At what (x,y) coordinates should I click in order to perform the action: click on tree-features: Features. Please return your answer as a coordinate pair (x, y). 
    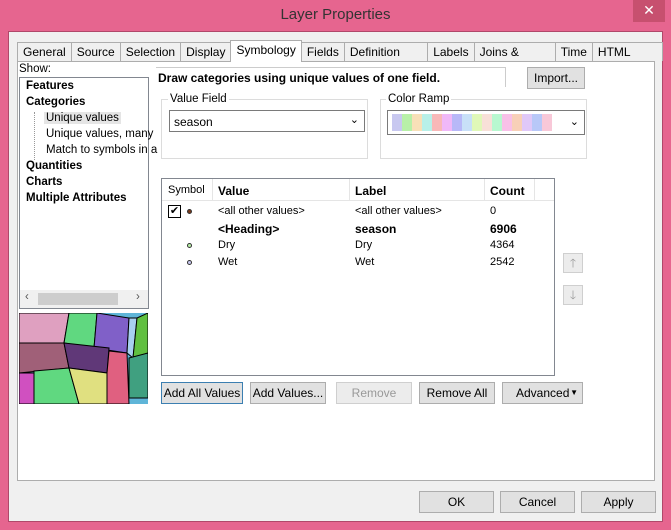
    Looking at the image, I should click on (50, 86).